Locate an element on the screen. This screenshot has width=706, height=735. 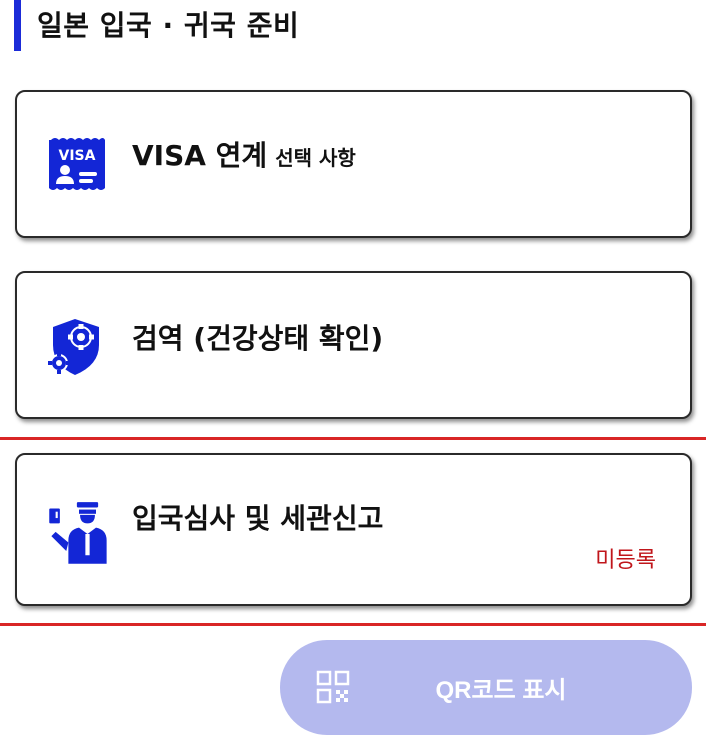
highlight-line-bottom is located at coordinates (353, 624).